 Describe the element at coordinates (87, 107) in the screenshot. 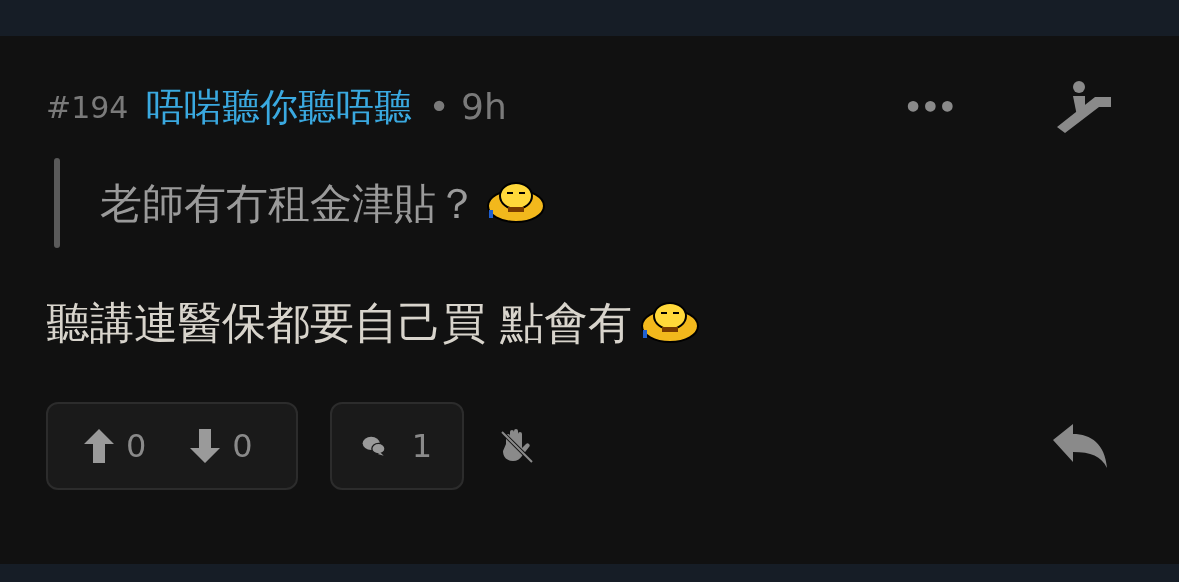

I see `post-number: #194` at that location.